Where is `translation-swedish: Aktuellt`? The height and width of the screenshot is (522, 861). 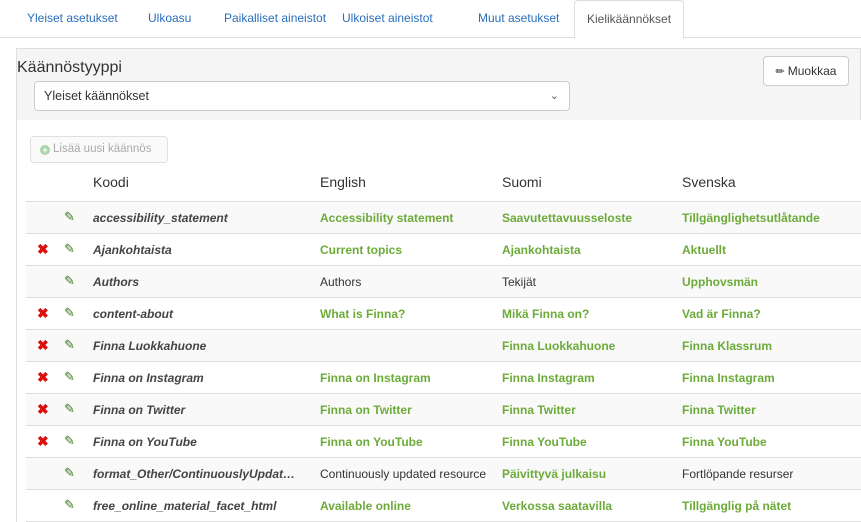 translation-swedish: Aktuellt is located at coordinates (704, 250).